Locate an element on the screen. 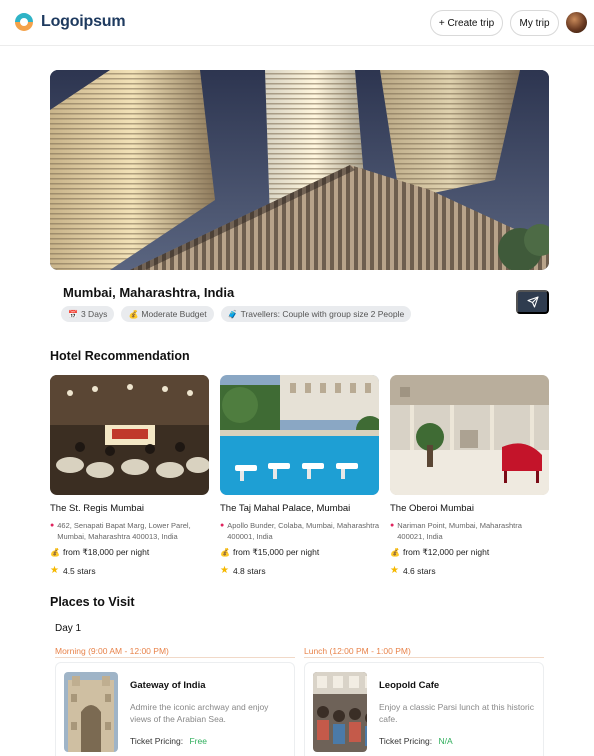 This screenshot has height=756, width=594. hotel-rating-text: 4.8 stars is located at coordinates (249, 570).